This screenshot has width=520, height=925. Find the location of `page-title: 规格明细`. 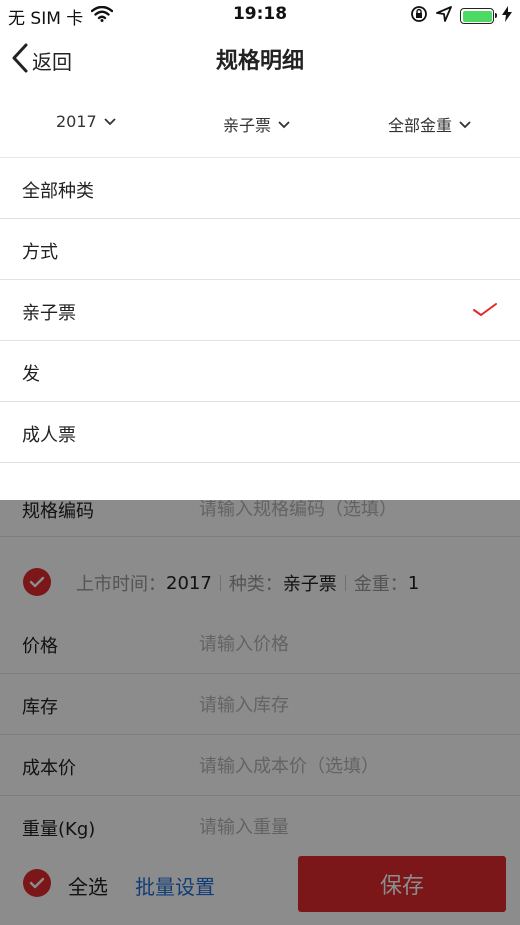

page-title: 规格明细 is located at coordinates (259, 61).